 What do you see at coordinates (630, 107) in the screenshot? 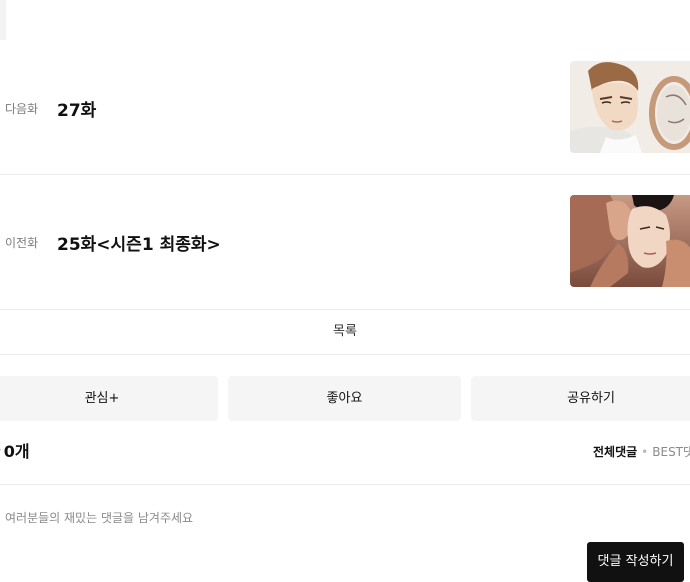
I see `next-episode-thumbnail` at bounding box center [630, 107].